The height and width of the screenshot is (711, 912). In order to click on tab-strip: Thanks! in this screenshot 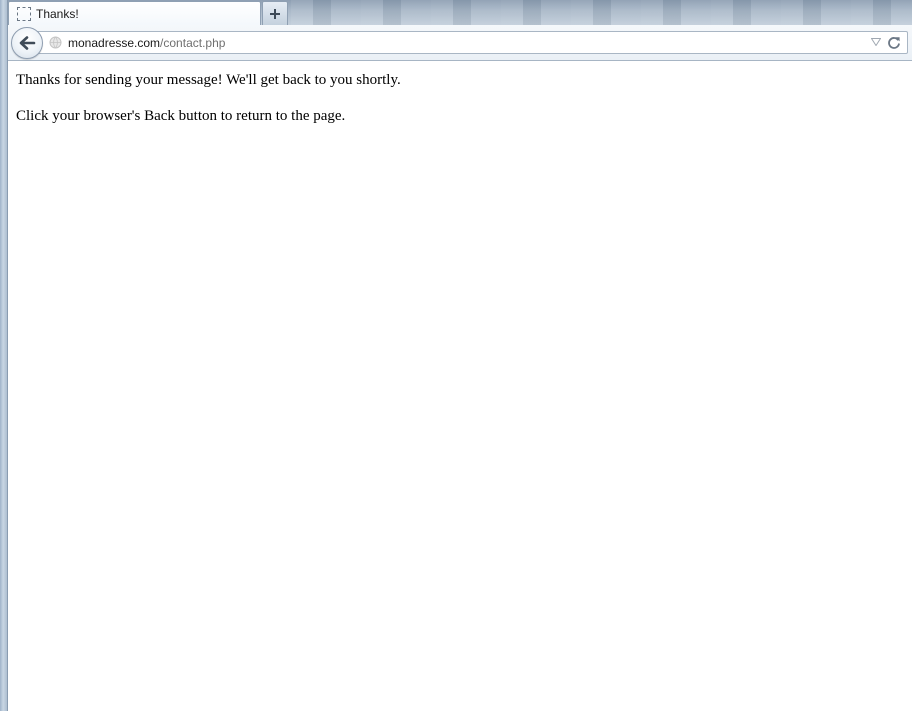, I will do `click(460, 12)`.